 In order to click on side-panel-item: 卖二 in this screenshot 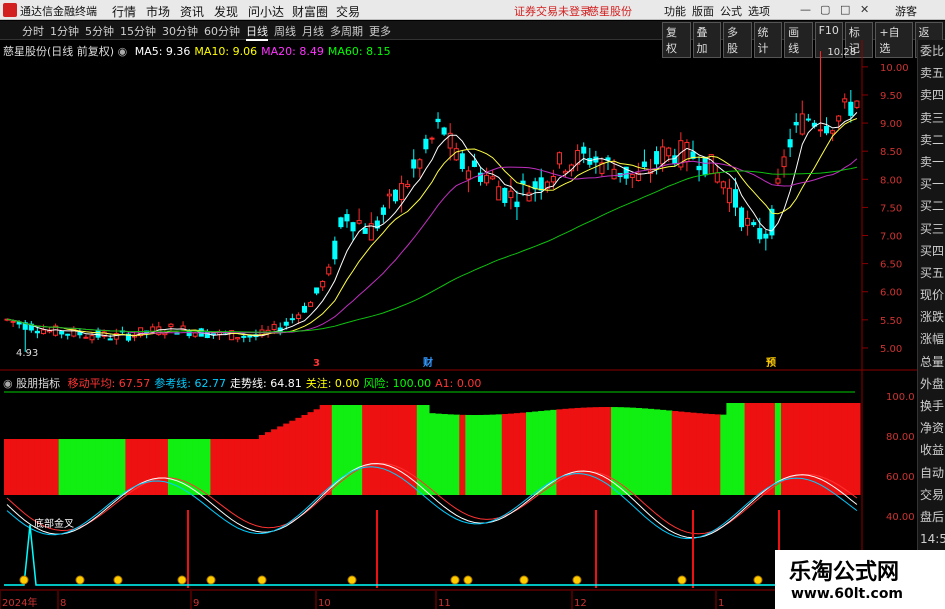, I will do `click(931, 140)`.